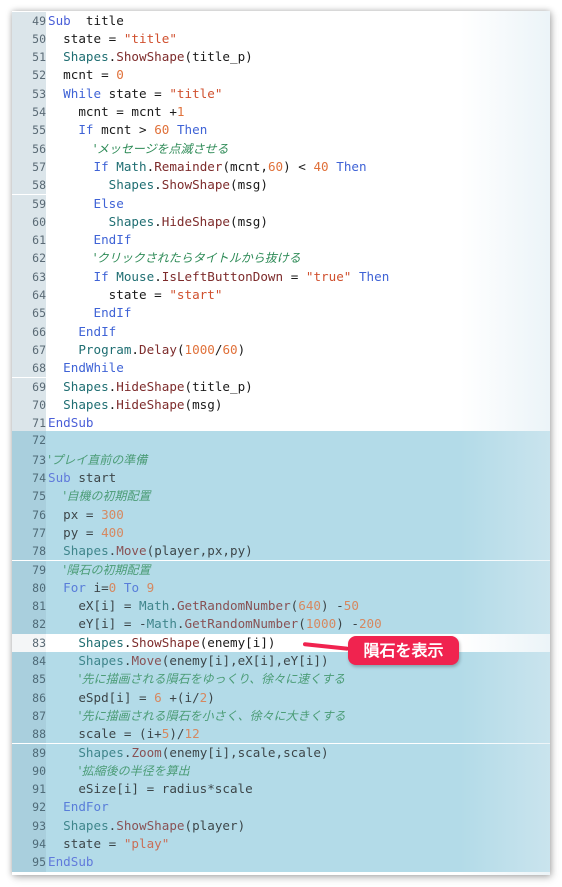  Describe the element at coordinates (39, 624) in the screenshot. I see `line-number-text: 82` at that location.